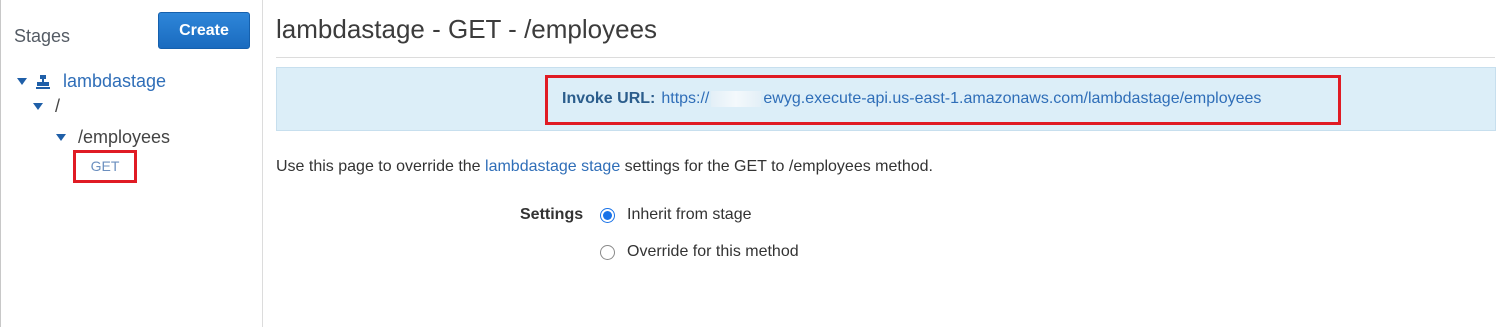  I want to click on radio-inherit-from-stage: Inherit from stage, so click(676, 215).